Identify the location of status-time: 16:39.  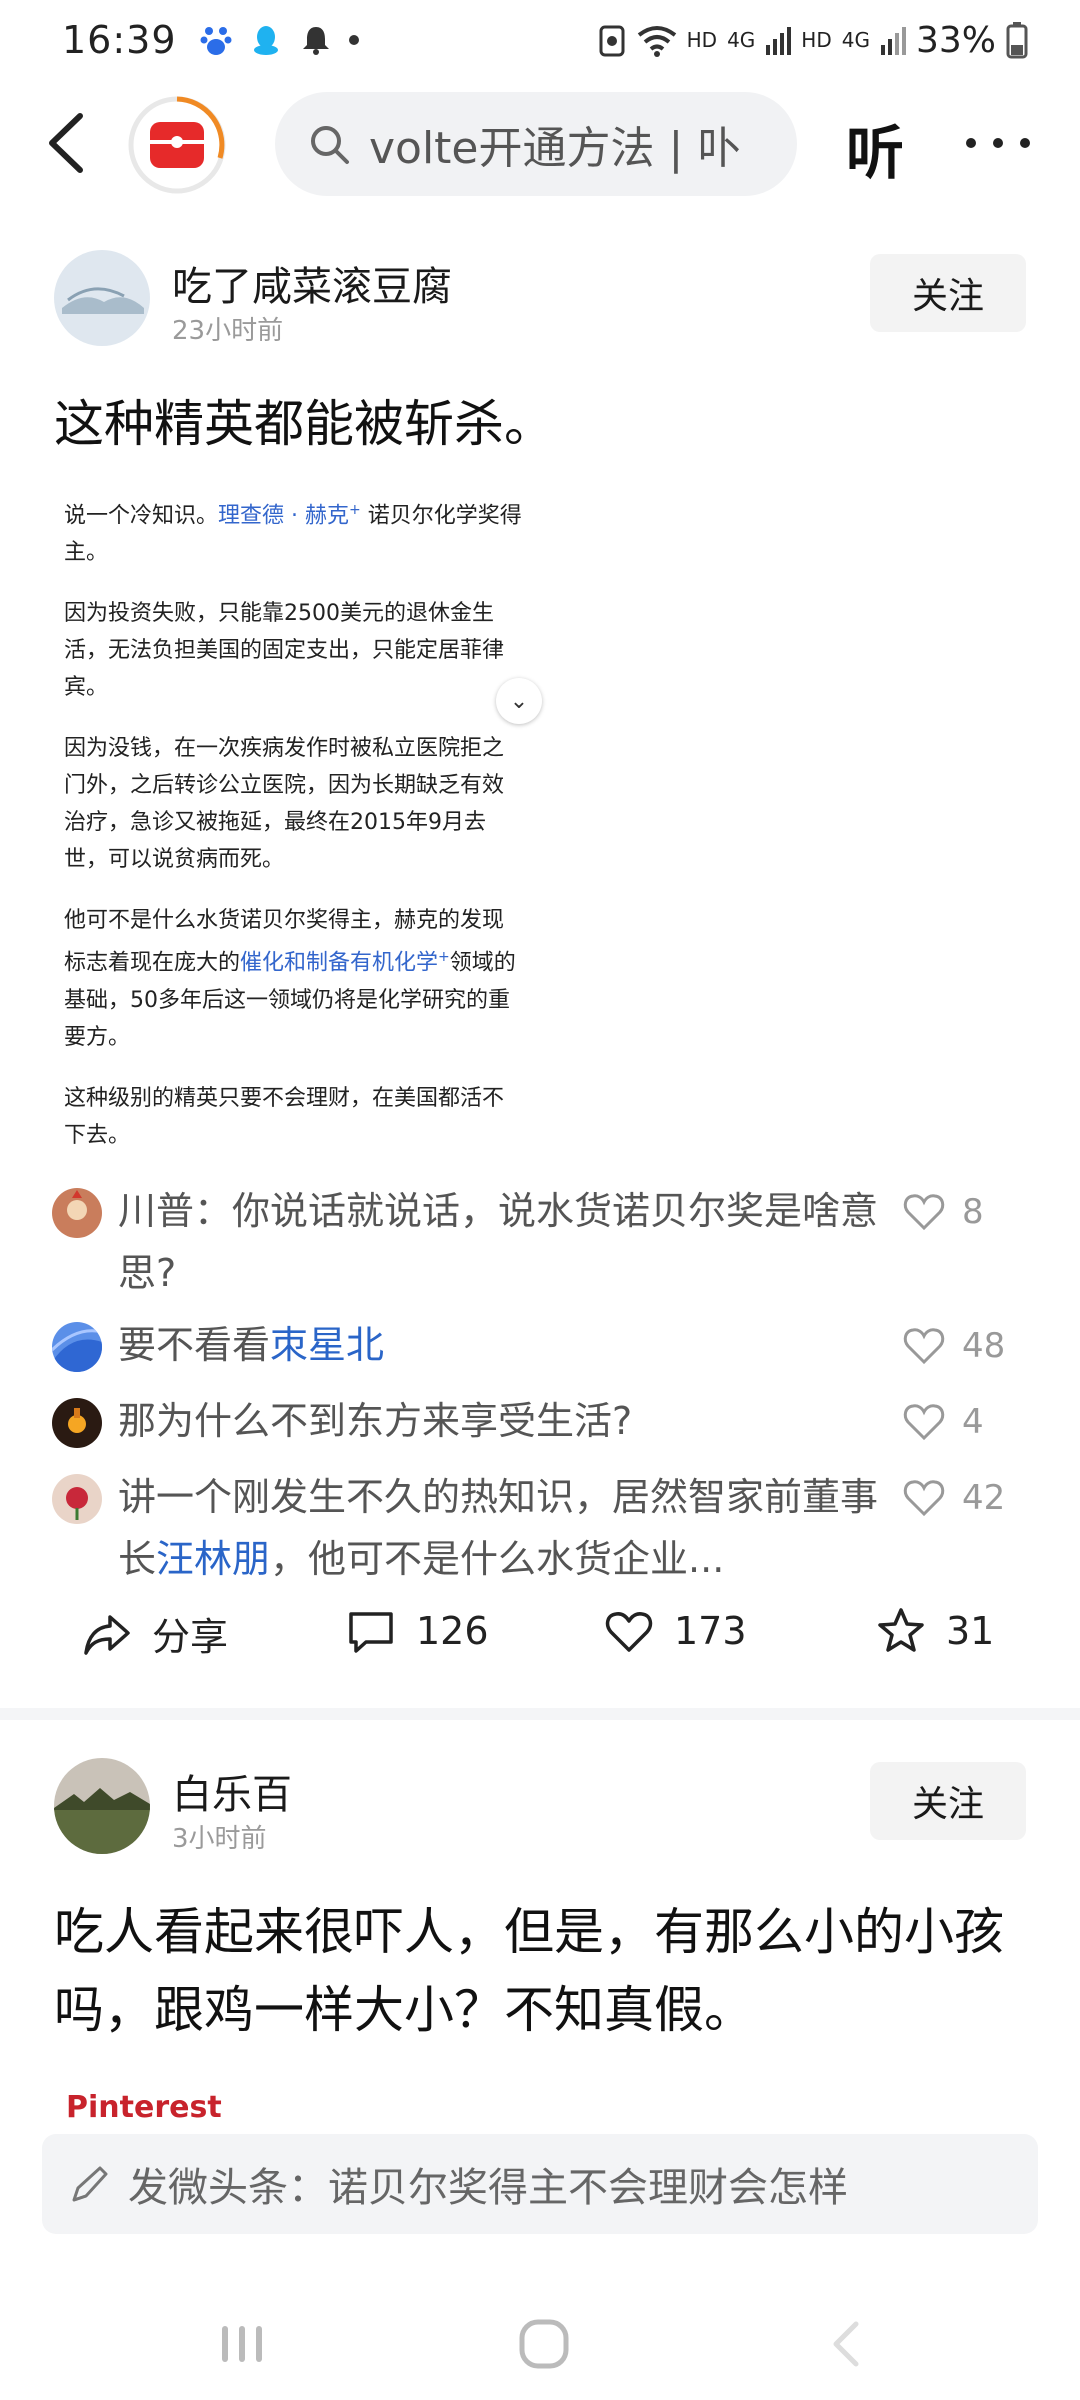
(119, 40).